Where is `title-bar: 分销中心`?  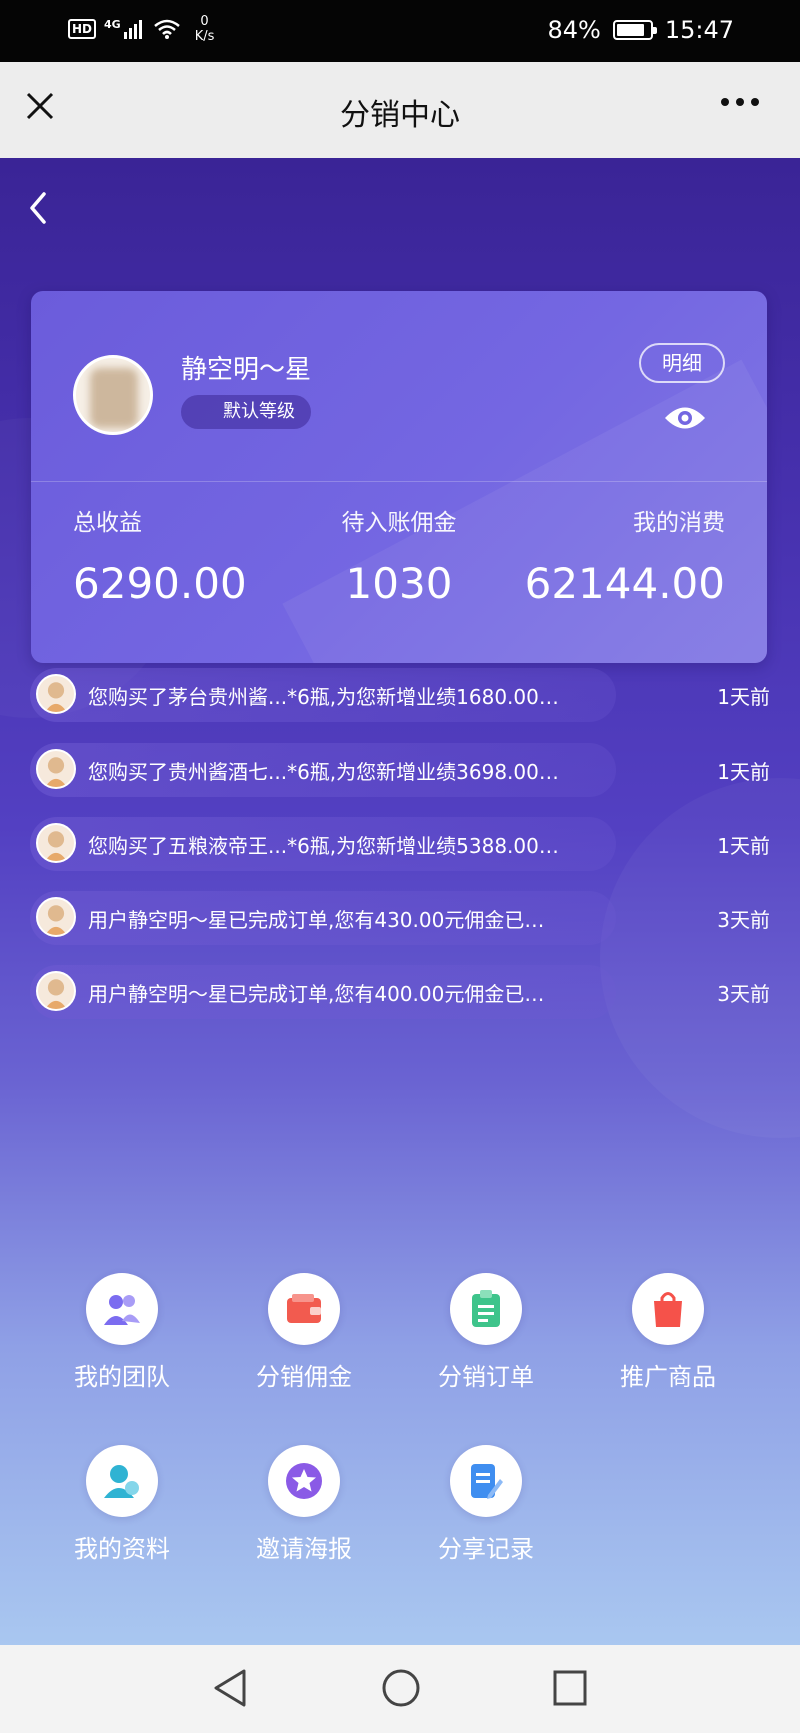
title-bar: 分销中心 is located at coordinates (400, 110).